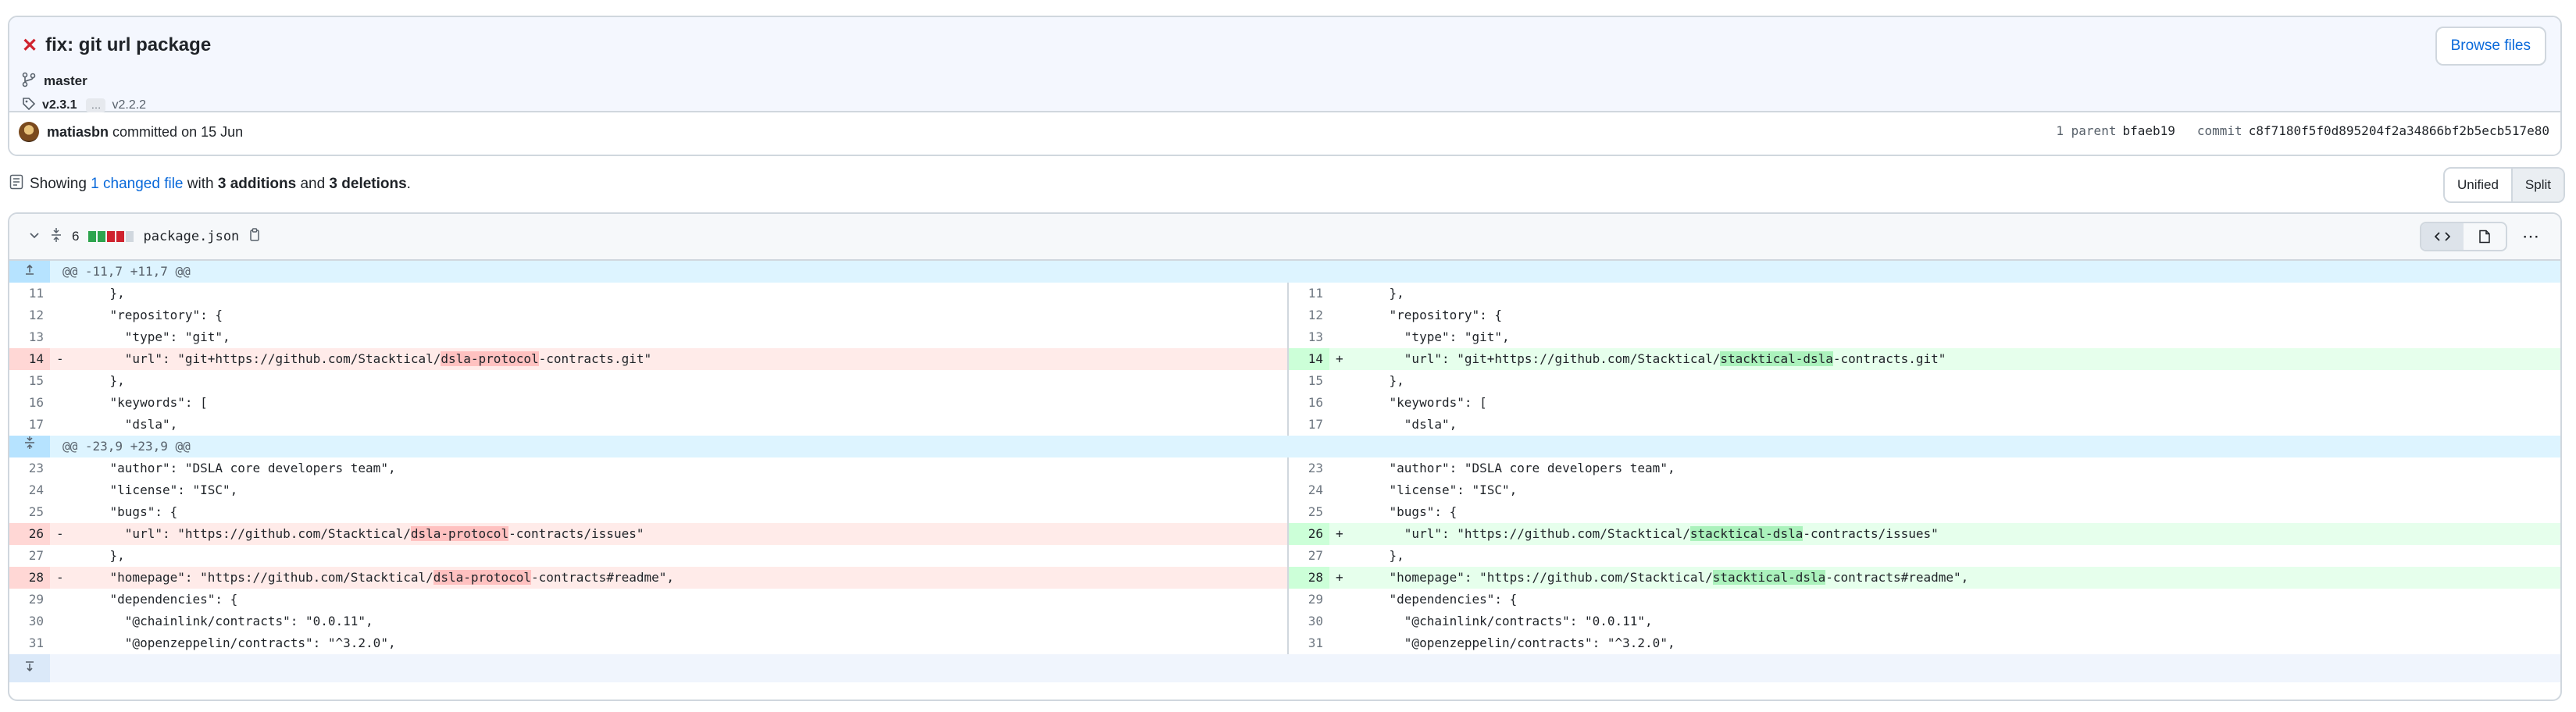  I want to click on right-line: 16 "keywords": [, so click(1924, 403).